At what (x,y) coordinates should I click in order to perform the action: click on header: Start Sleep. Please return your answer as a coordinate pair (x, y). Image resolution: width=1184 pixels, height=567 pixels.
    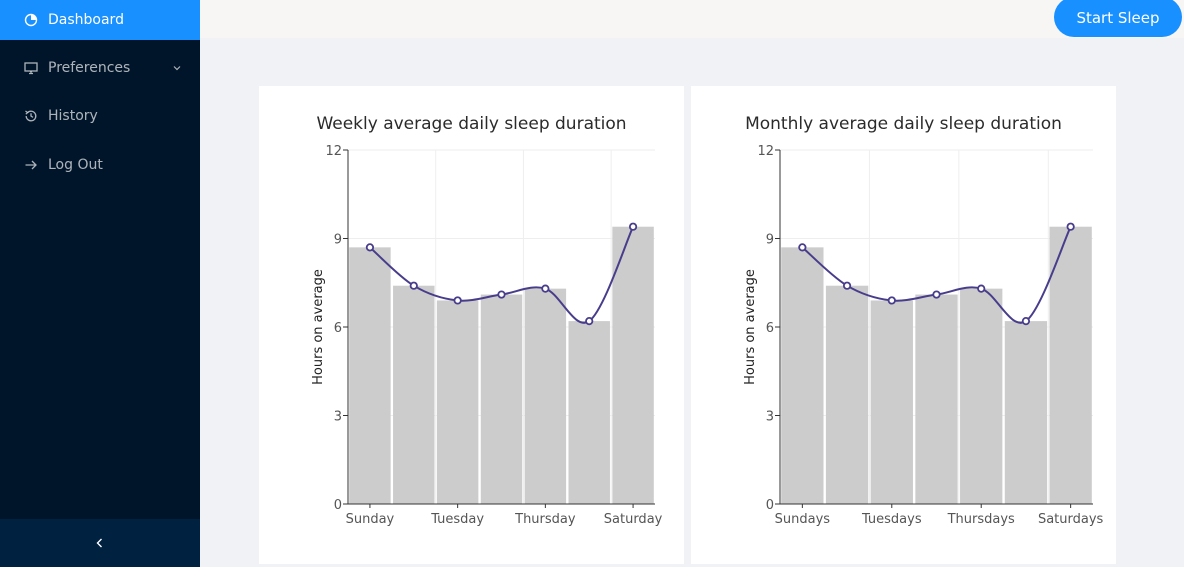
    Looking at the image, I should click on (692, 19).